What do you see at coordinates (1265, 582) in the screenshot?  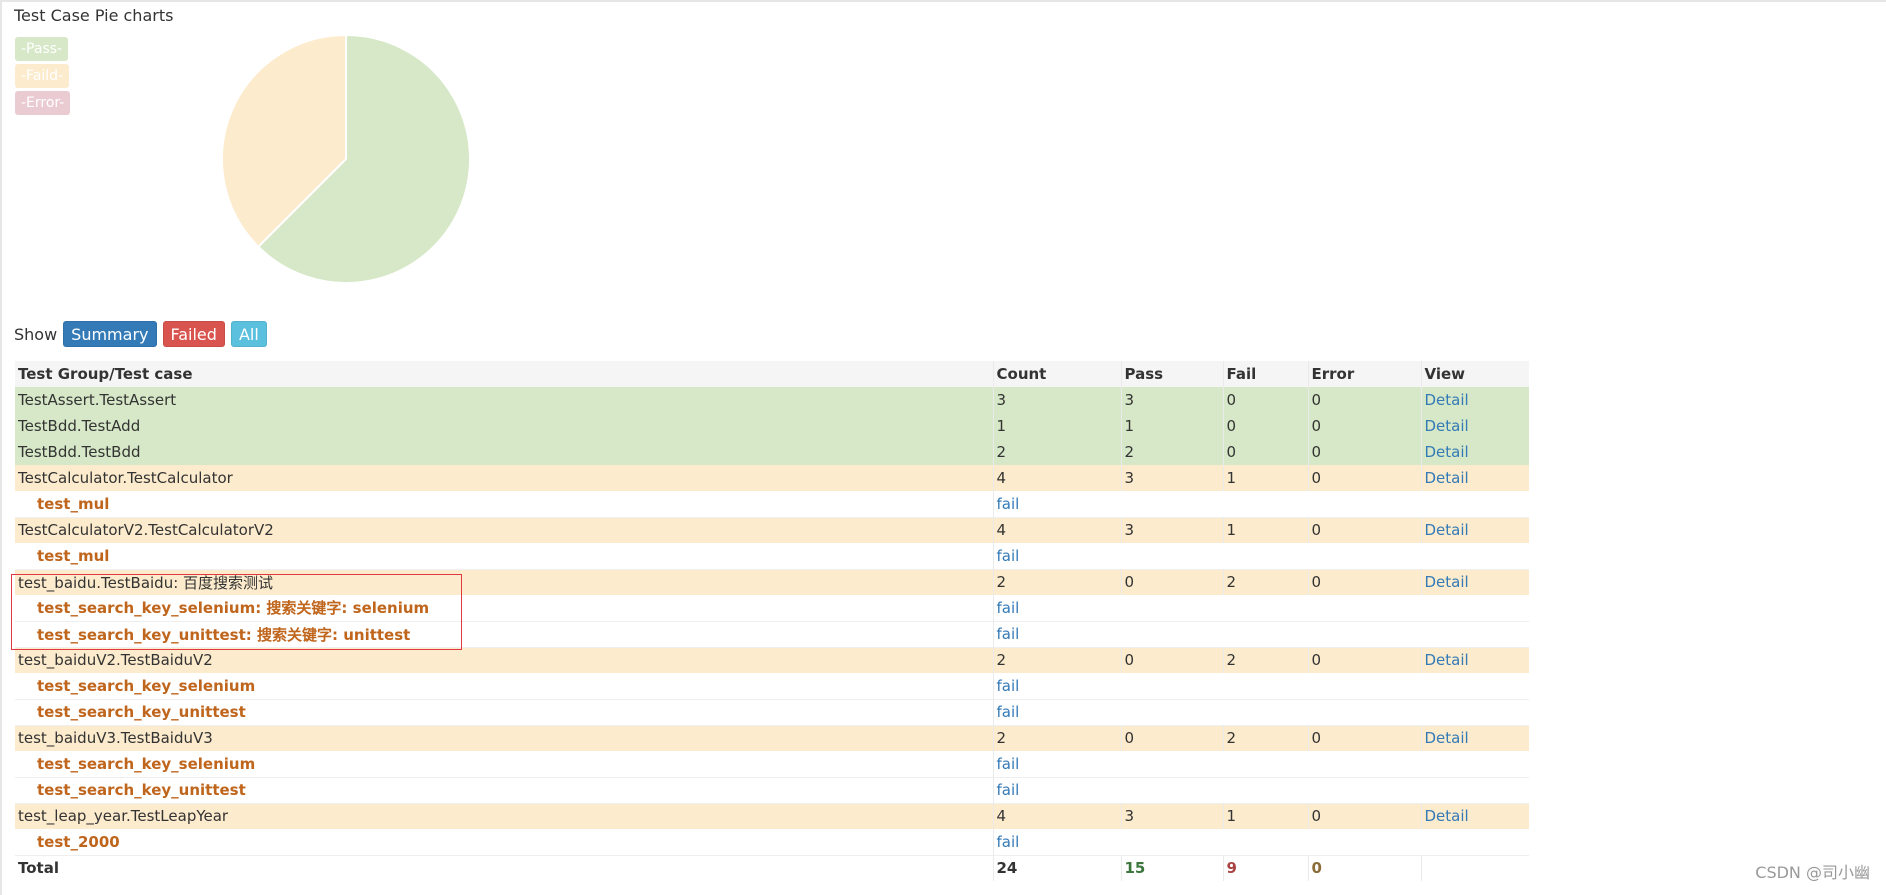 I see `group-fail: 2` at bounding box center [1265, 582].